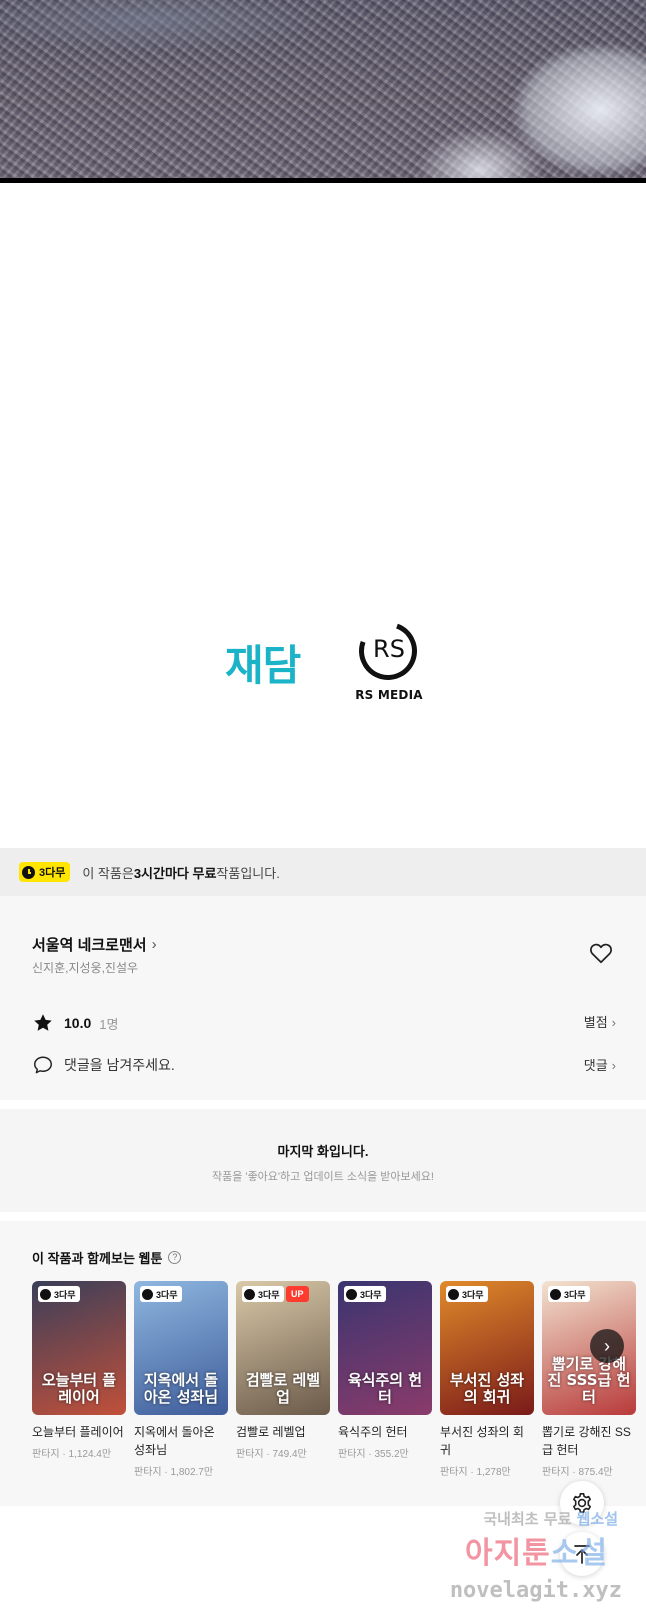  I want to click on rec-card: 3다무 UP 검빨로 레벨업 검빨로 레벨업 판타지 · 749.4만, so click(283, 1370).